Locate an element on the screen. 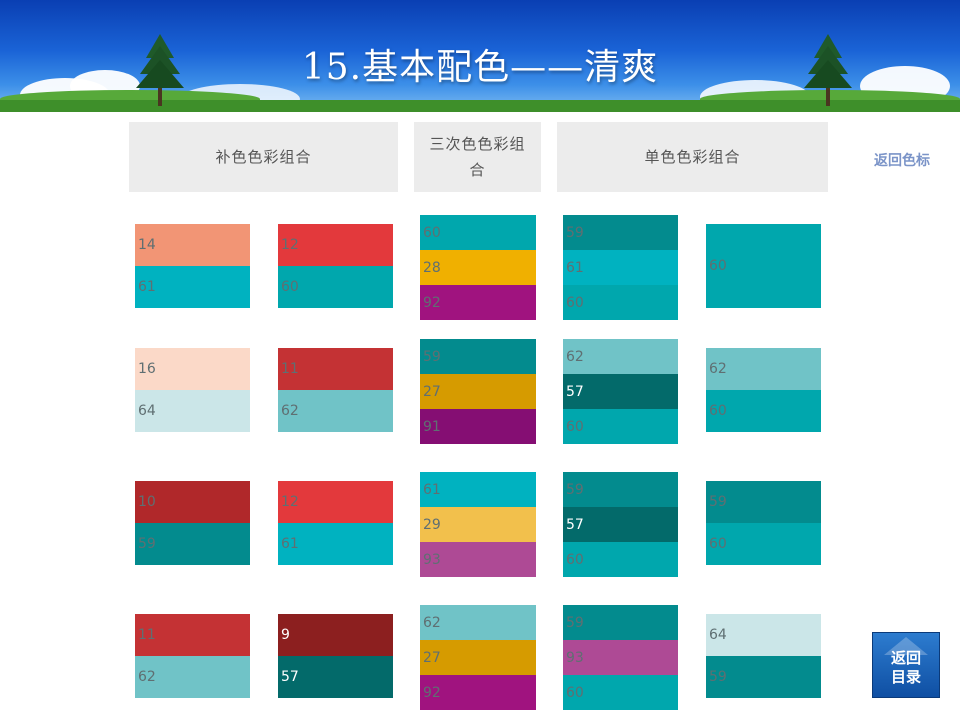 The width and height of the screenshot is (960, 720). color-swatch-complementary-b: 9 57 is located at coordinates (335, 656).